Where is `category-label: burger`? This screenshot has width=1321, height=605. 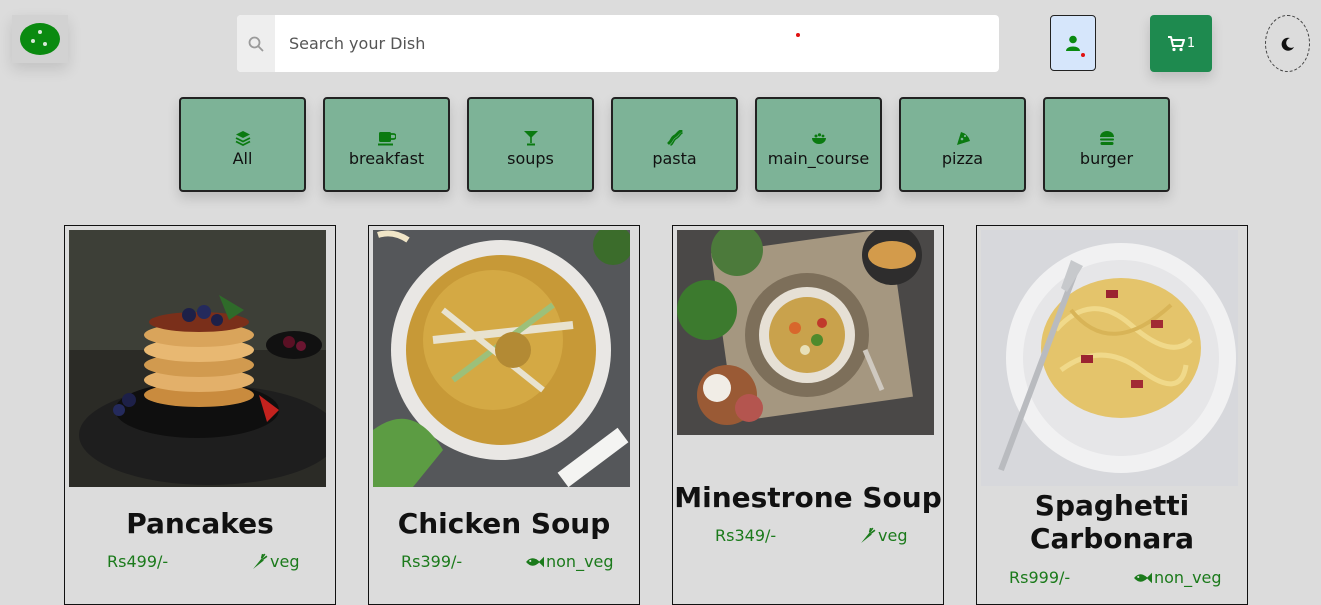 category-label: burger is located at coordinates (1106, 158).